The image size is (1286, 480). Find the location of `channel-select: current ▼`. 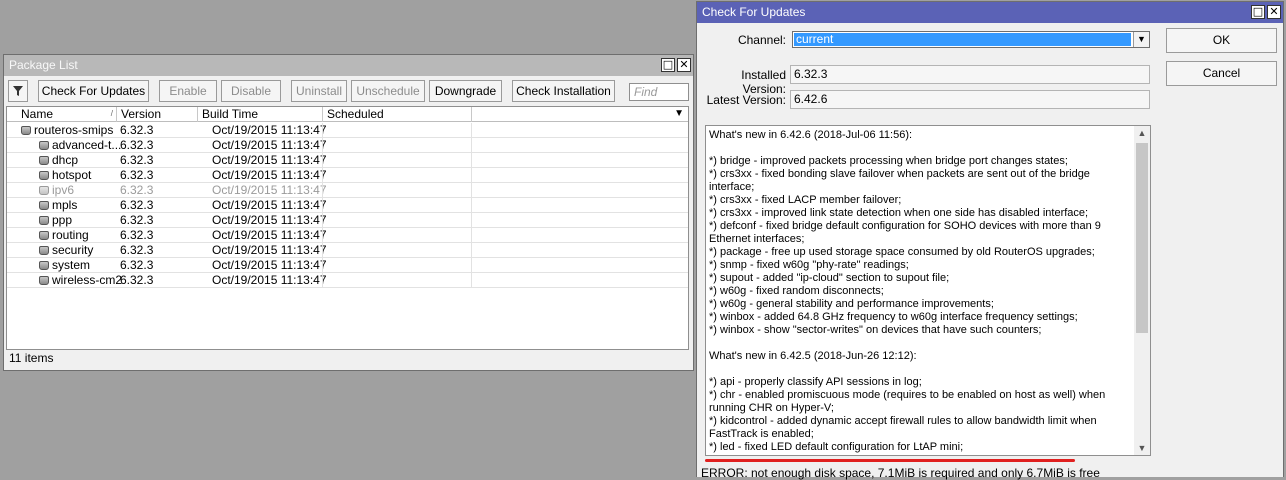

channel-select: current ▼ is located at coordinates (971, 39).